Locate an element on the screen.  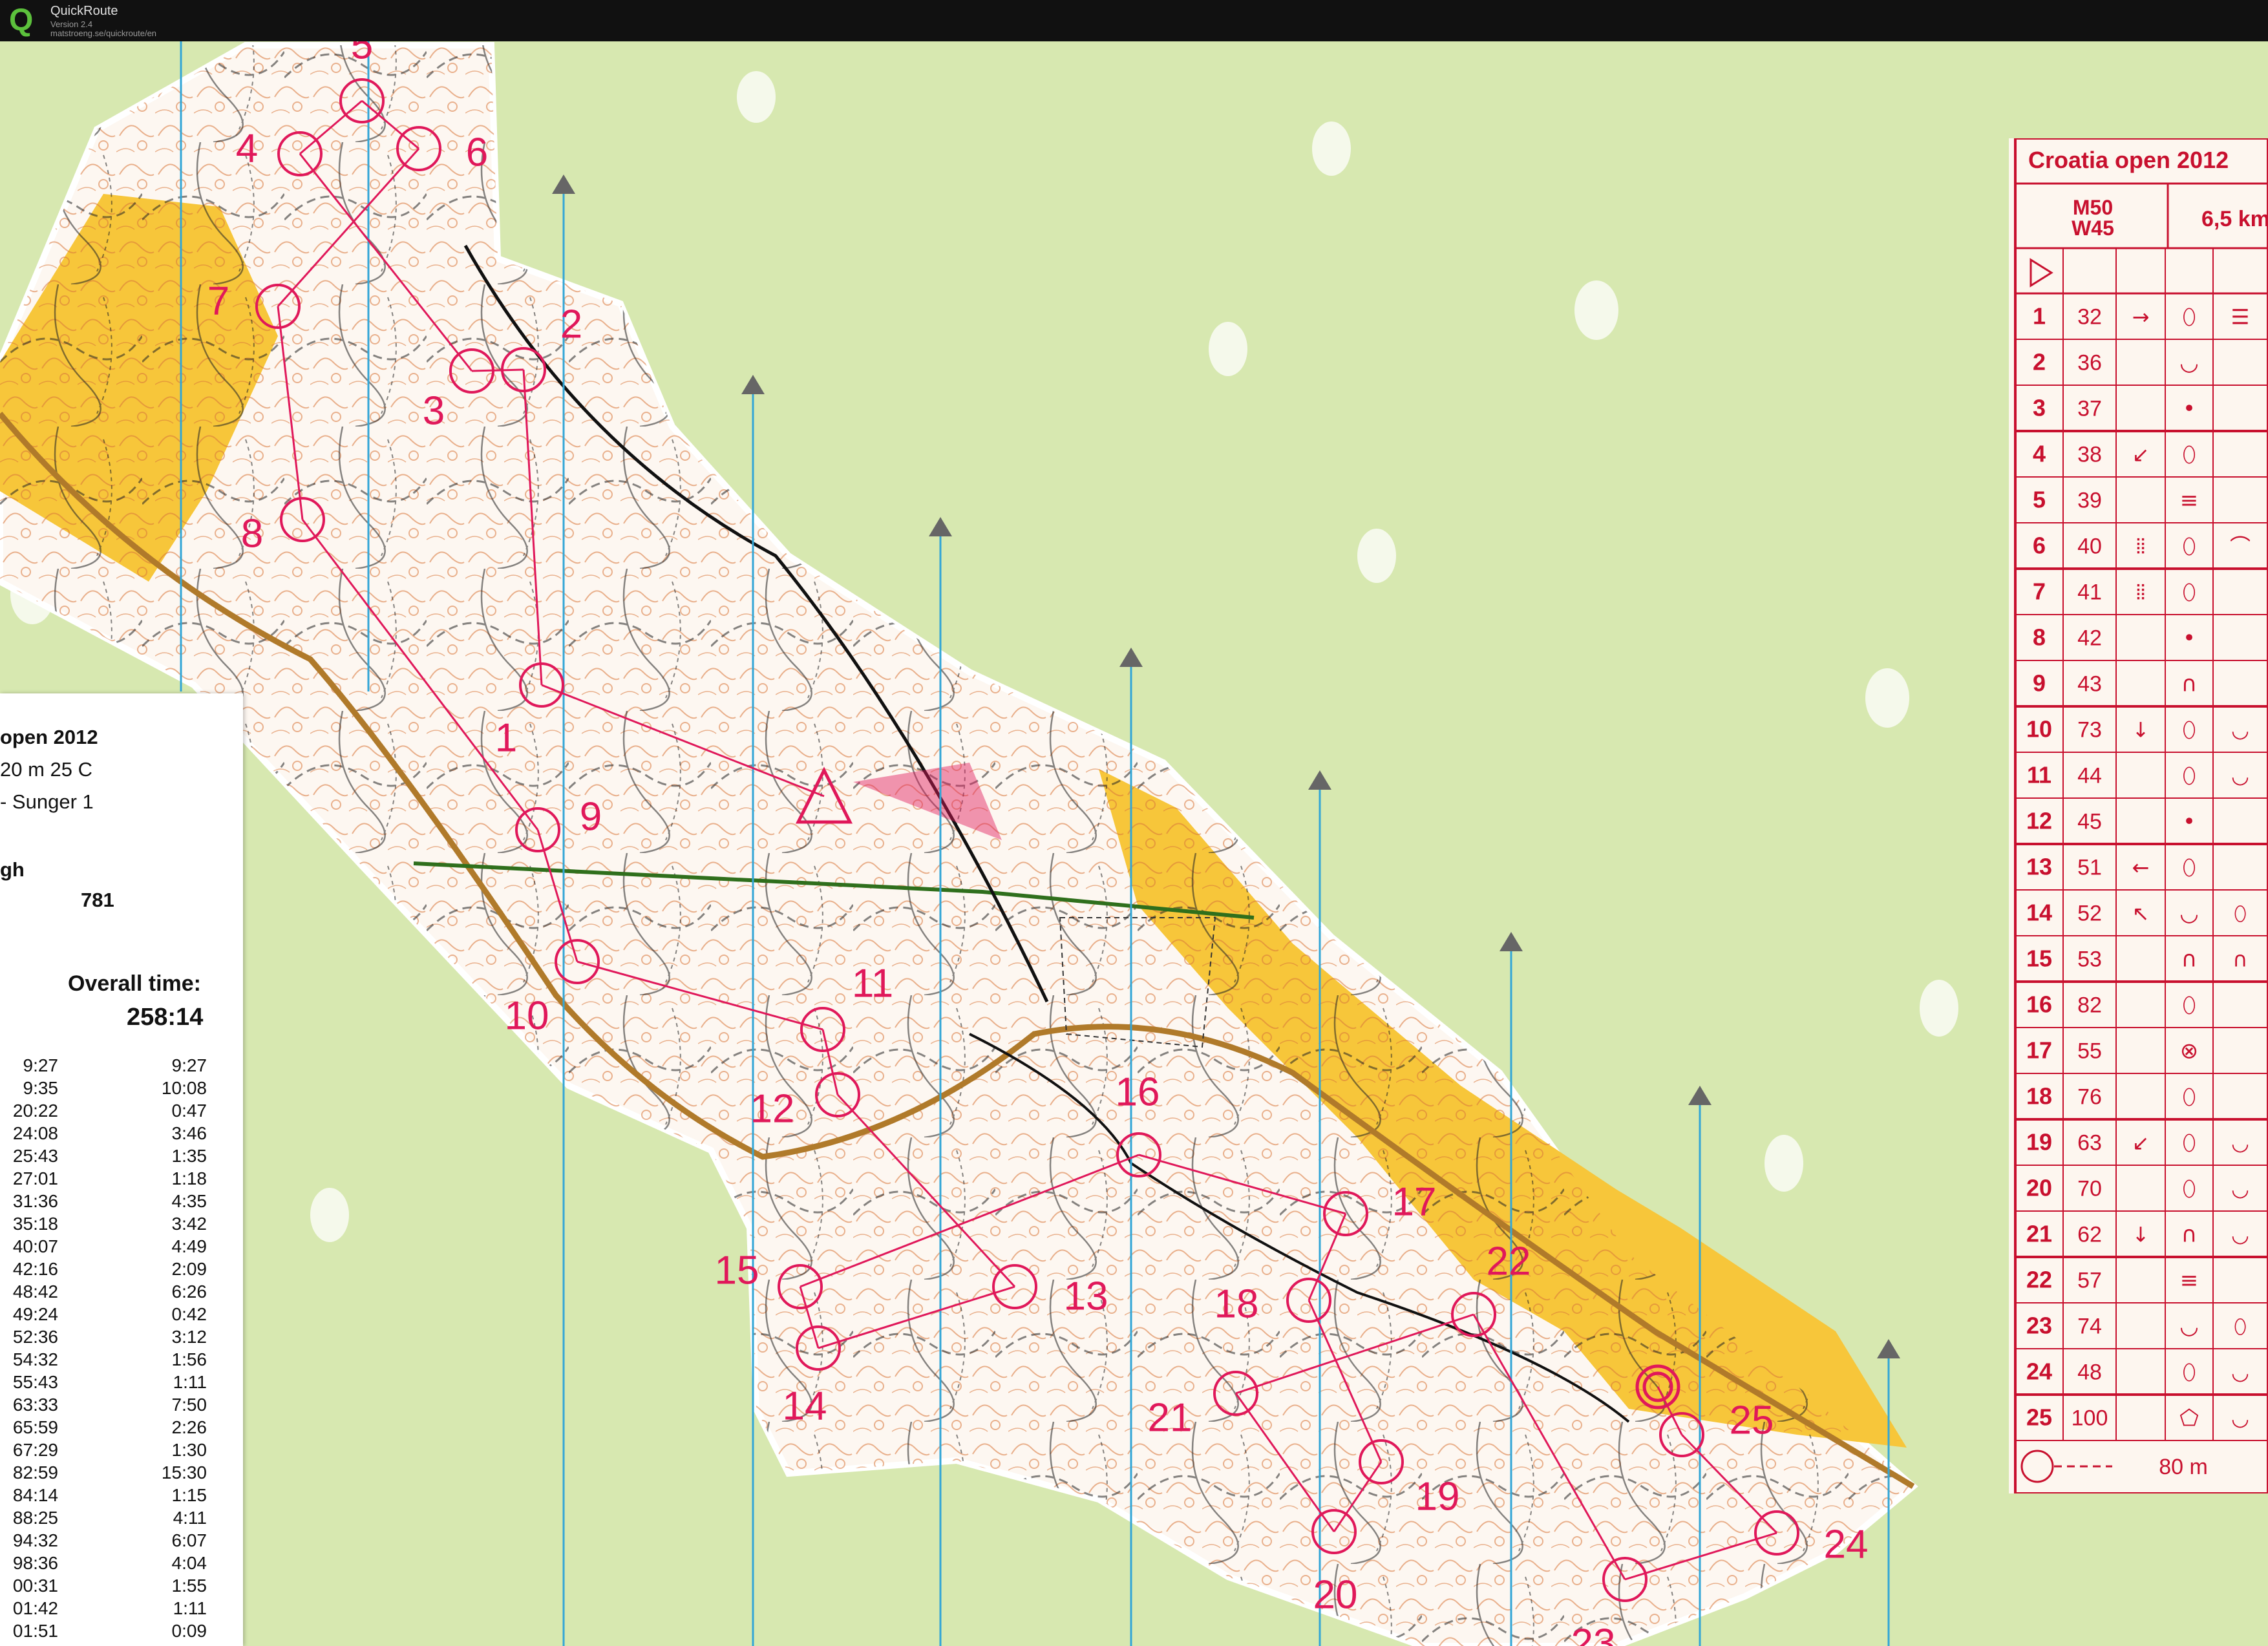
split-leg-time: 9:27 is located at coordinates (189, 1065).